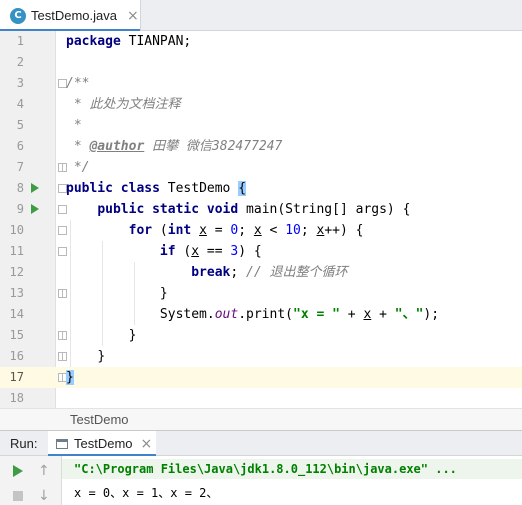 Image resolution: width=522 pixels, height=505 pixels. Describe the element at coordinates (16, 377) in the screenshot. I see `line-number: 17` at that location.